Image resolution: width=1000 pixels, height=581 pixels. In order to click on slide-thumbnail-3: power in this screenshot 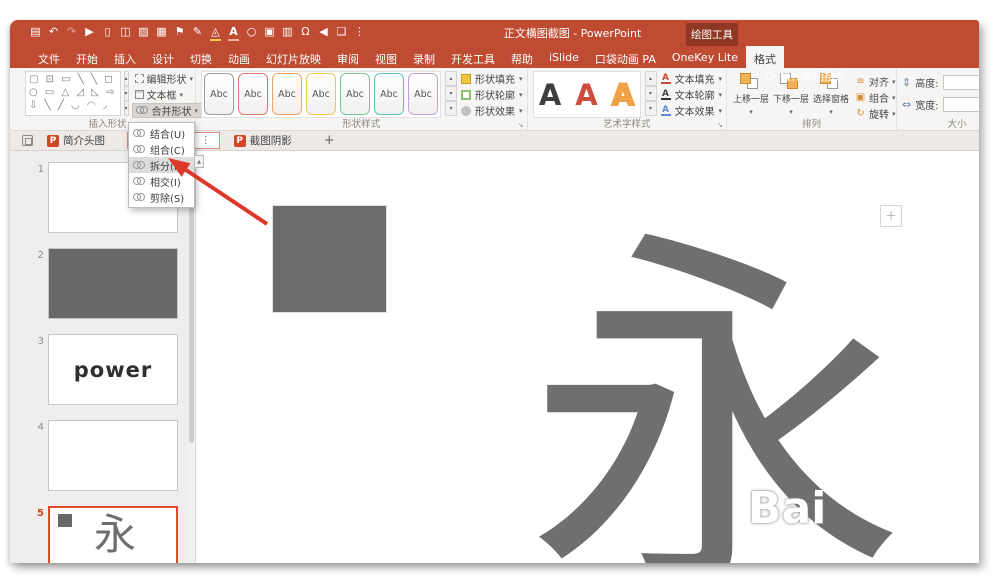, I will do `click(113, 369)`.